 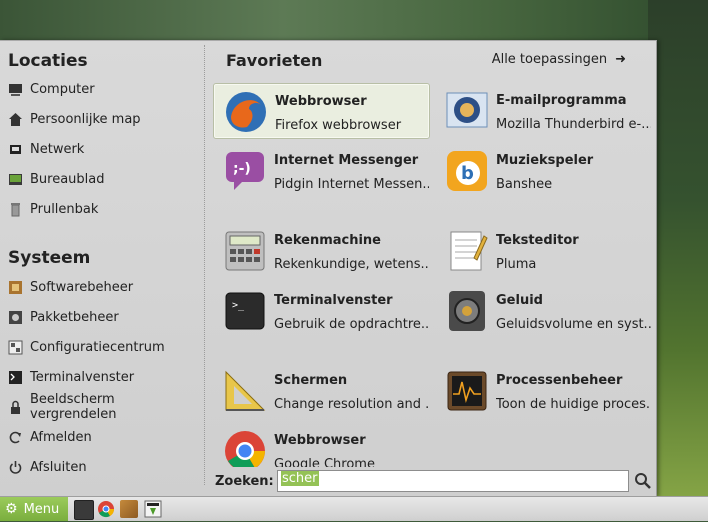 I want to click on show-desktop-icon, so click(x=84, y=510).